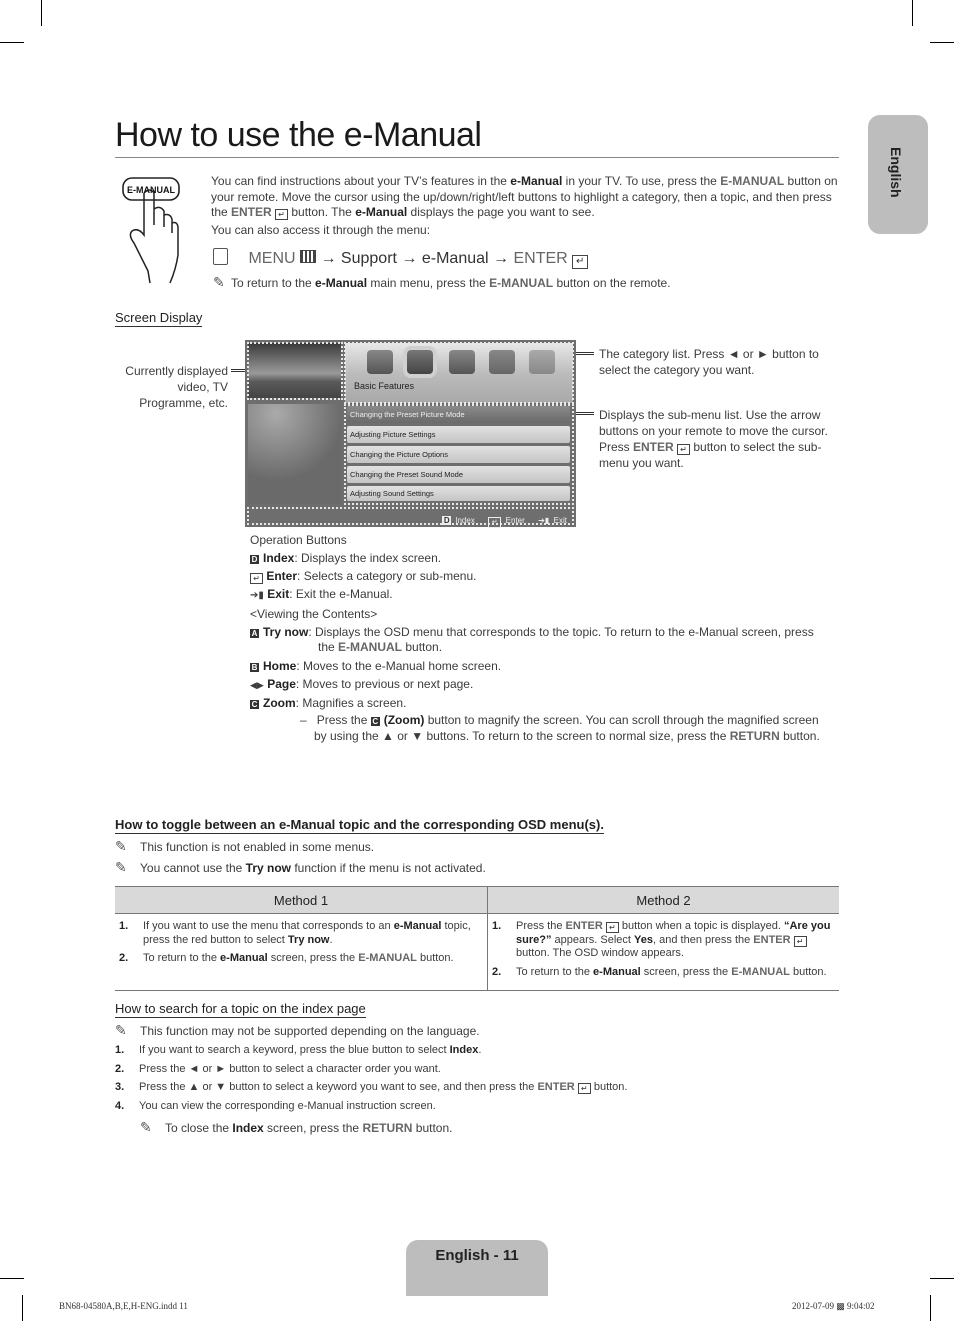 The height and width of the screenshot is (1321, 954). Describe the element at coordinates (663, 900) in the screenshot. I see `method-2-header: Method 2` at that location.